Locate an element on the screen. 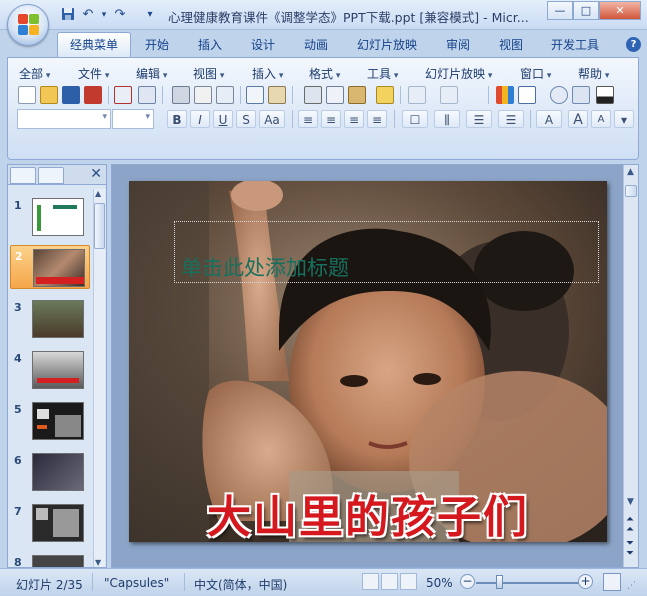  format-painter-icon is located at coordinates (385, 95).